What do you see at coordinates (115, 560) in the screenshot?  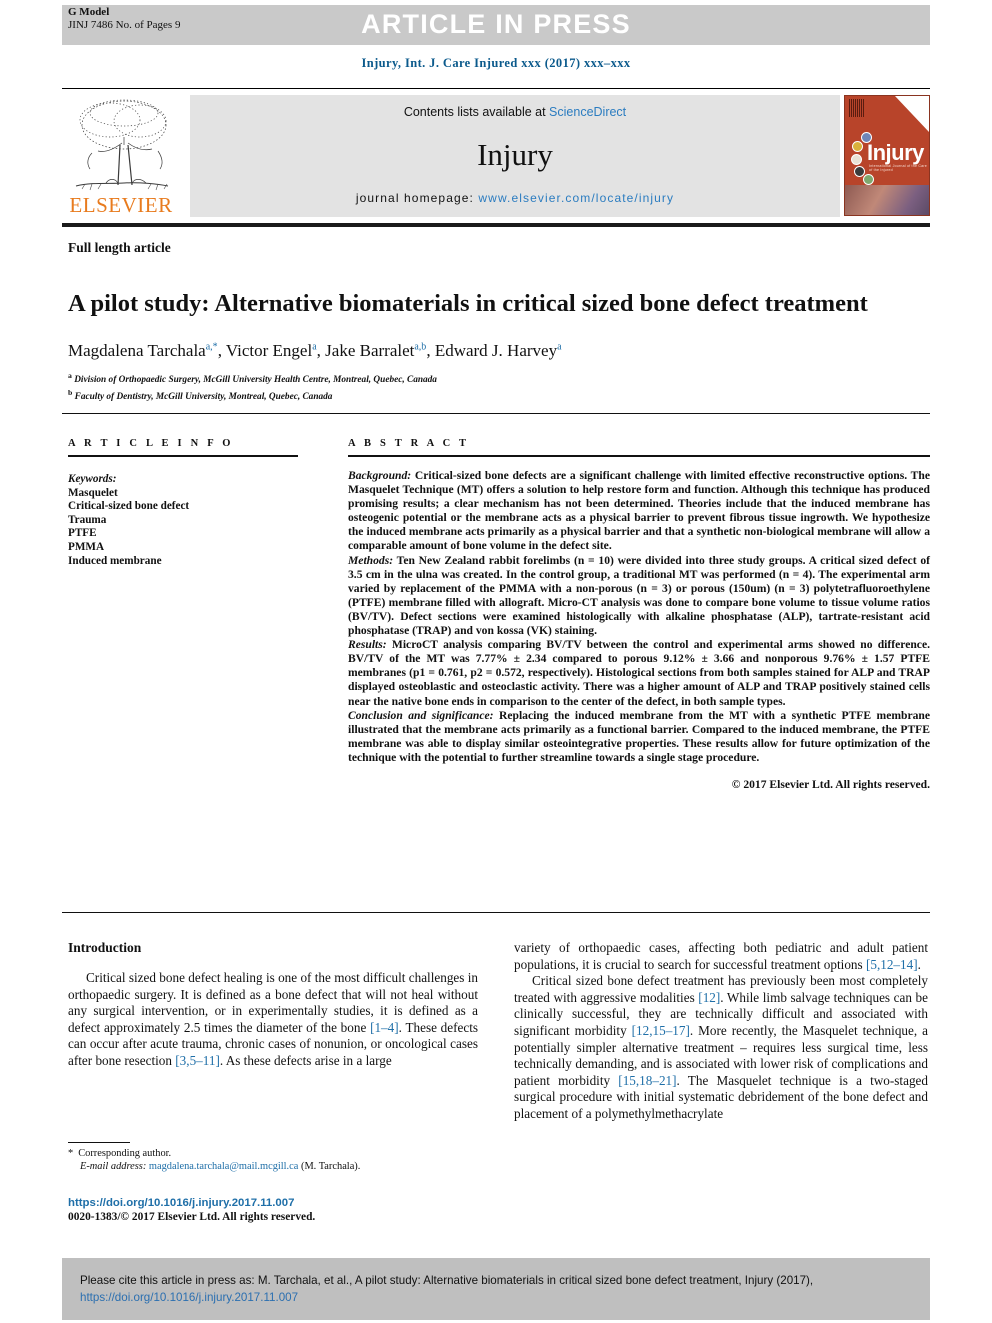 I see `keyword-item: Induced membrane` at bounding box center [115, 560].